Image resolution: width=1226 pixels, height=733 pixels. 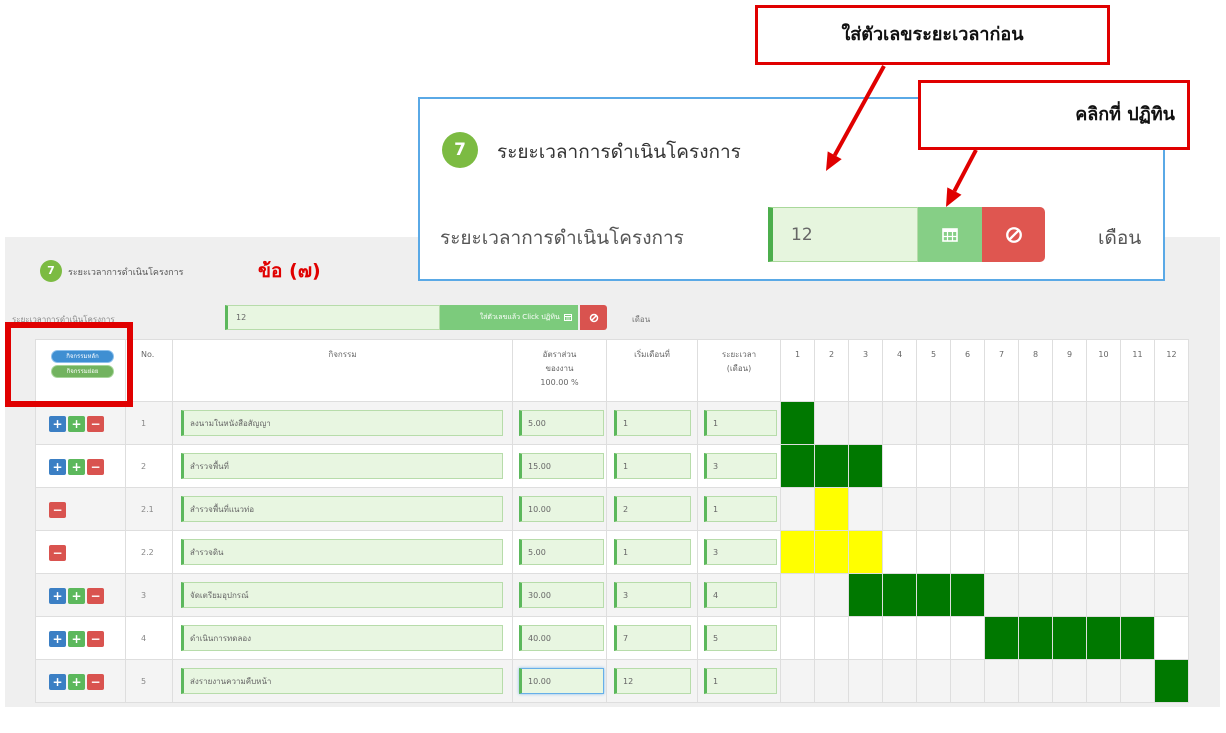 What do you see at coordinates (51, 271) in the screenshot?
I see `step-number-badge: 7` at bounding box center [51, 271].